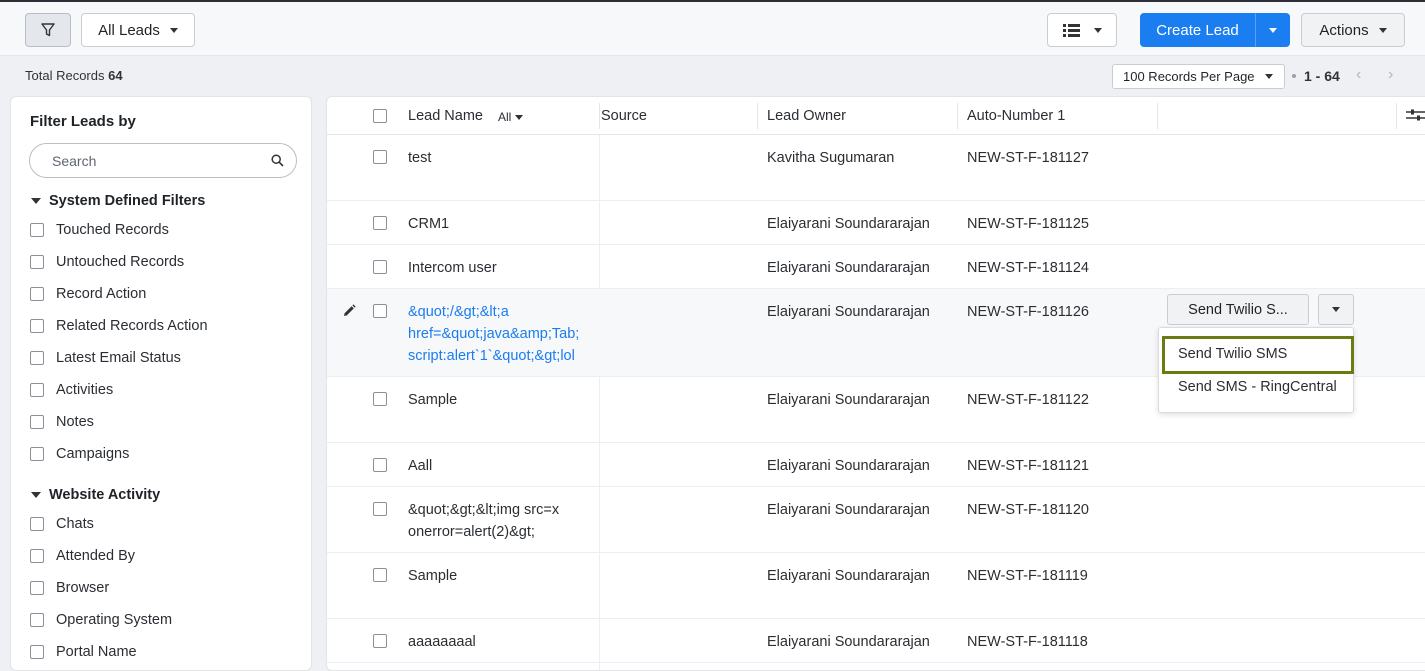 The width and height of the screenshot is (1425, 671). Describe the element at coordinates (442, 642) in the screenshot. I see `lead-name-cell: aaaaaaaal` at that location.